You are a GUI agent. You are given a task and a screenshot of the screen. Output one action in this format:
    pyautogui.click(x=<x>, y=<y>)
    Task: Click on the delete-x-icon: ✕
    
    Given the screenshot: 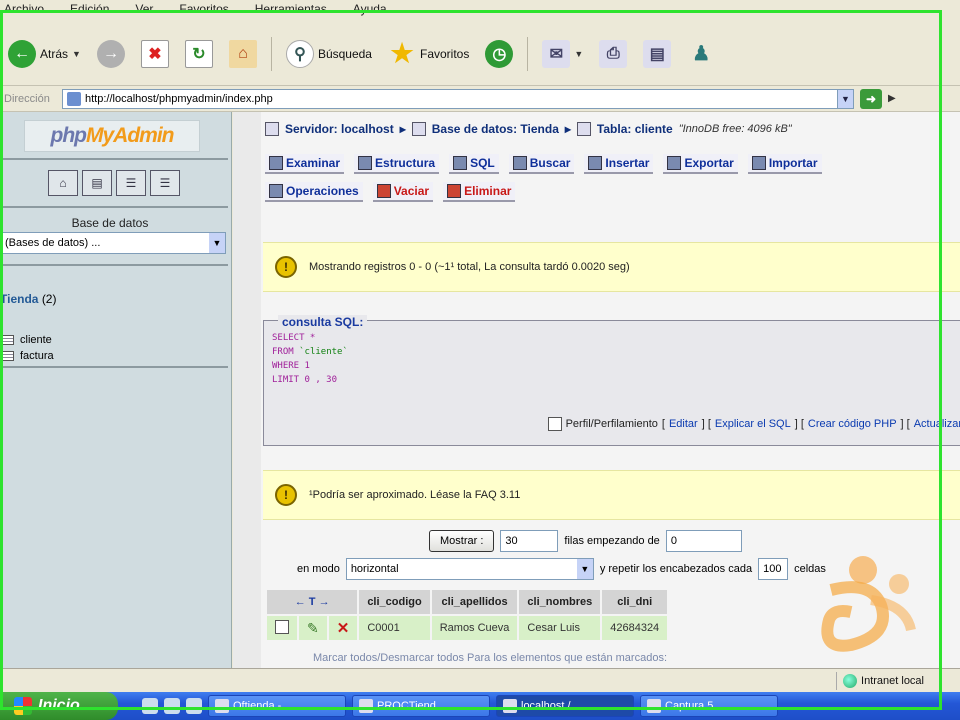 What is the action you would take?
    pyautogui.click(x=343, y=628)
    